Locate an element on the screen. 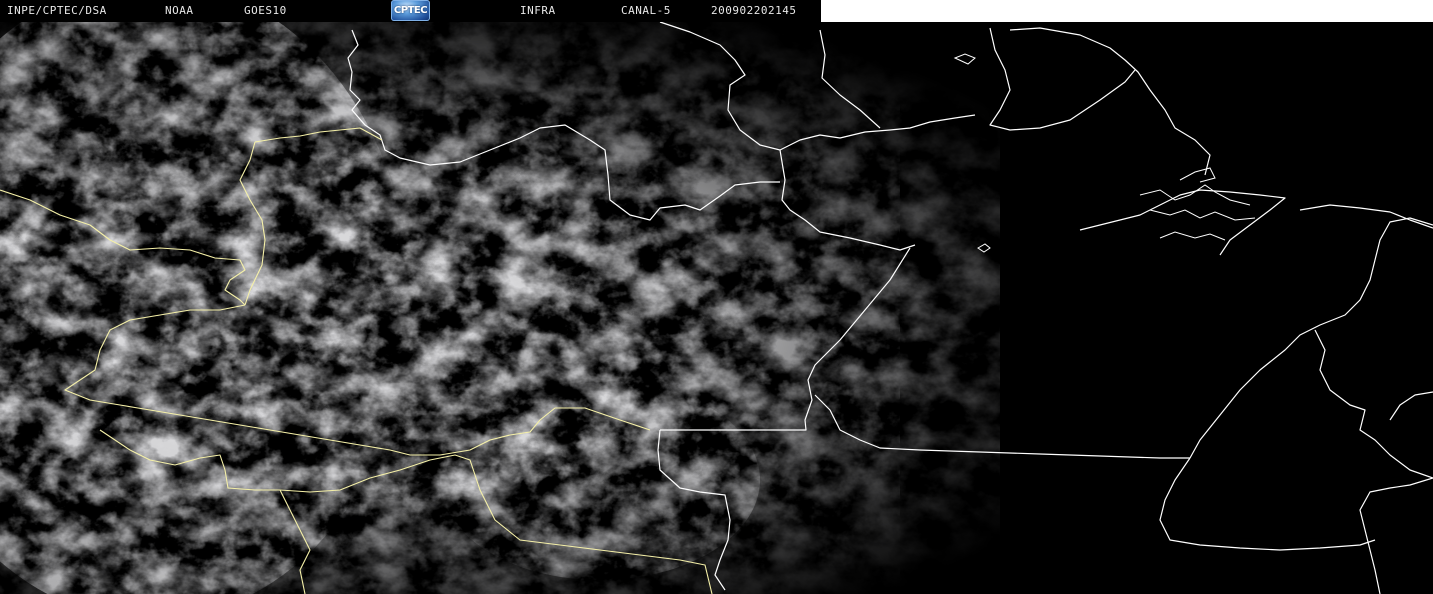 The image size is (1433, 594). header-source: INPE/CPTEC/DSA is located at coordinates (57, 10).